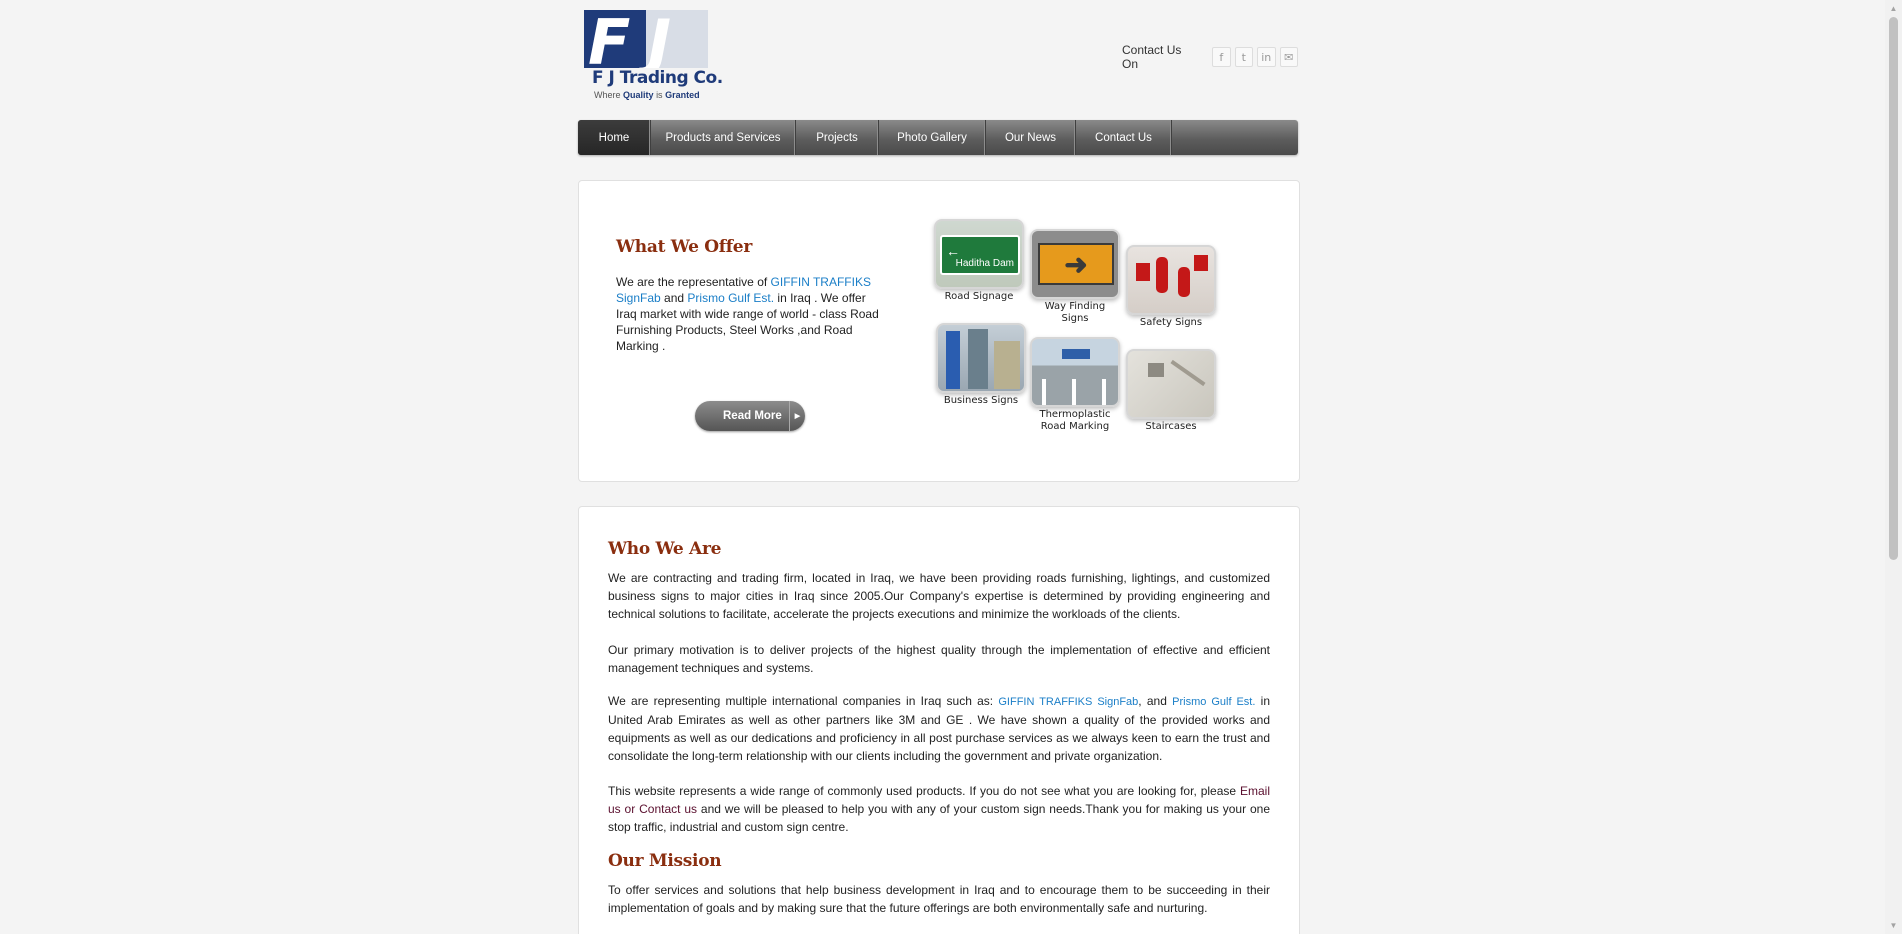 The image size is (1902, 934). I want to click on arrow-left-icon: ←, so click(953, 251).